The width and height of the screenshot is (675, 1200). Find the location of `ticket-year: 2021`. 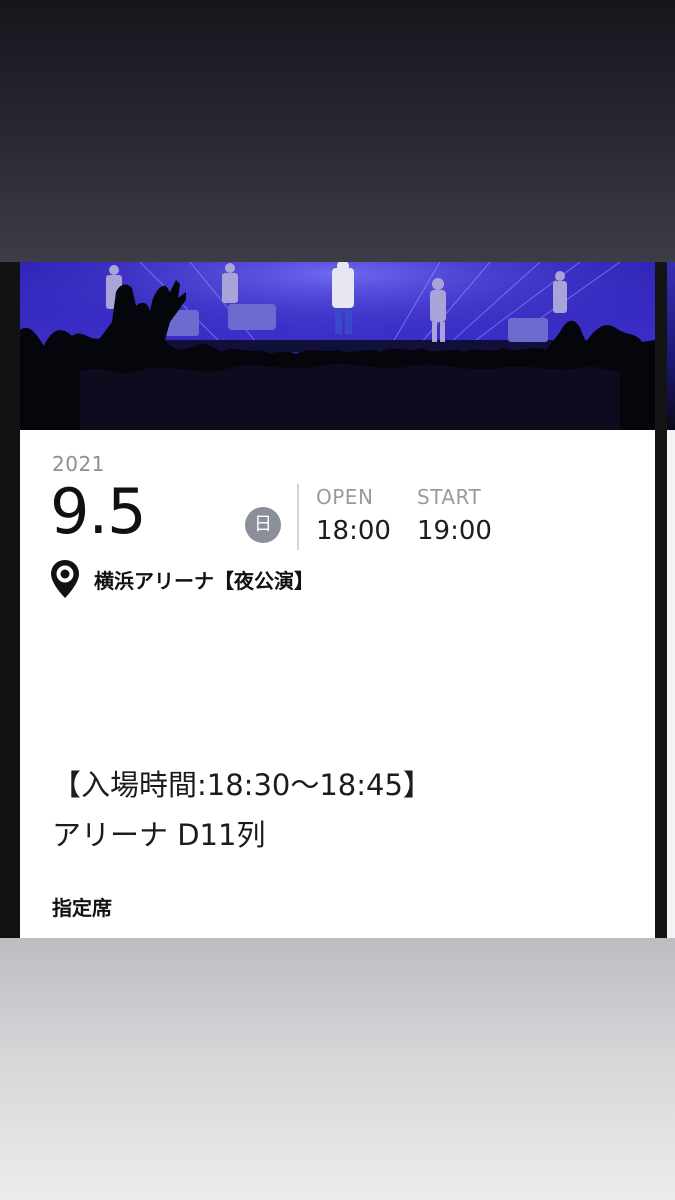

ticket-year: 2021 is located at coordinates (78, 464).